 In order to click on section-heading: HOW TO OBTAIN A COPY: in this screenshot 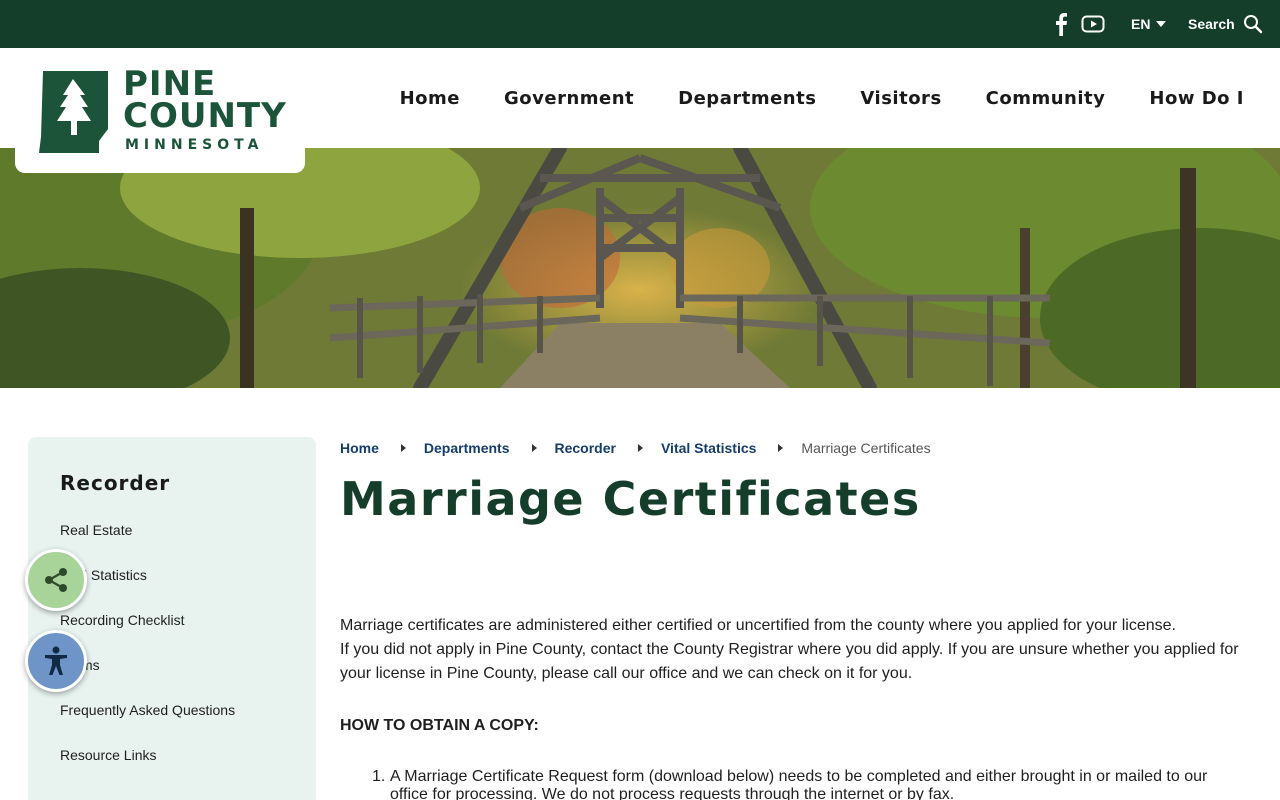, I will do `click(439, 725)`.